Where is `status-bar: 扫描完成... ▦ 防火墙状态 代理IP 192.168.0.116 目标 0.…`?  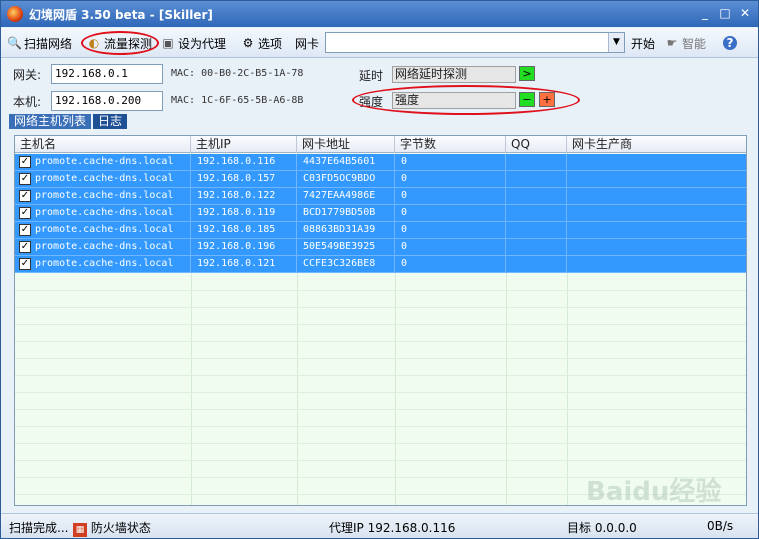 status-bar: 扫描完成... ▦ 防火墙状态 代理IP 192.168.0.116 目标 0.… is located at coordinates (379, 525).